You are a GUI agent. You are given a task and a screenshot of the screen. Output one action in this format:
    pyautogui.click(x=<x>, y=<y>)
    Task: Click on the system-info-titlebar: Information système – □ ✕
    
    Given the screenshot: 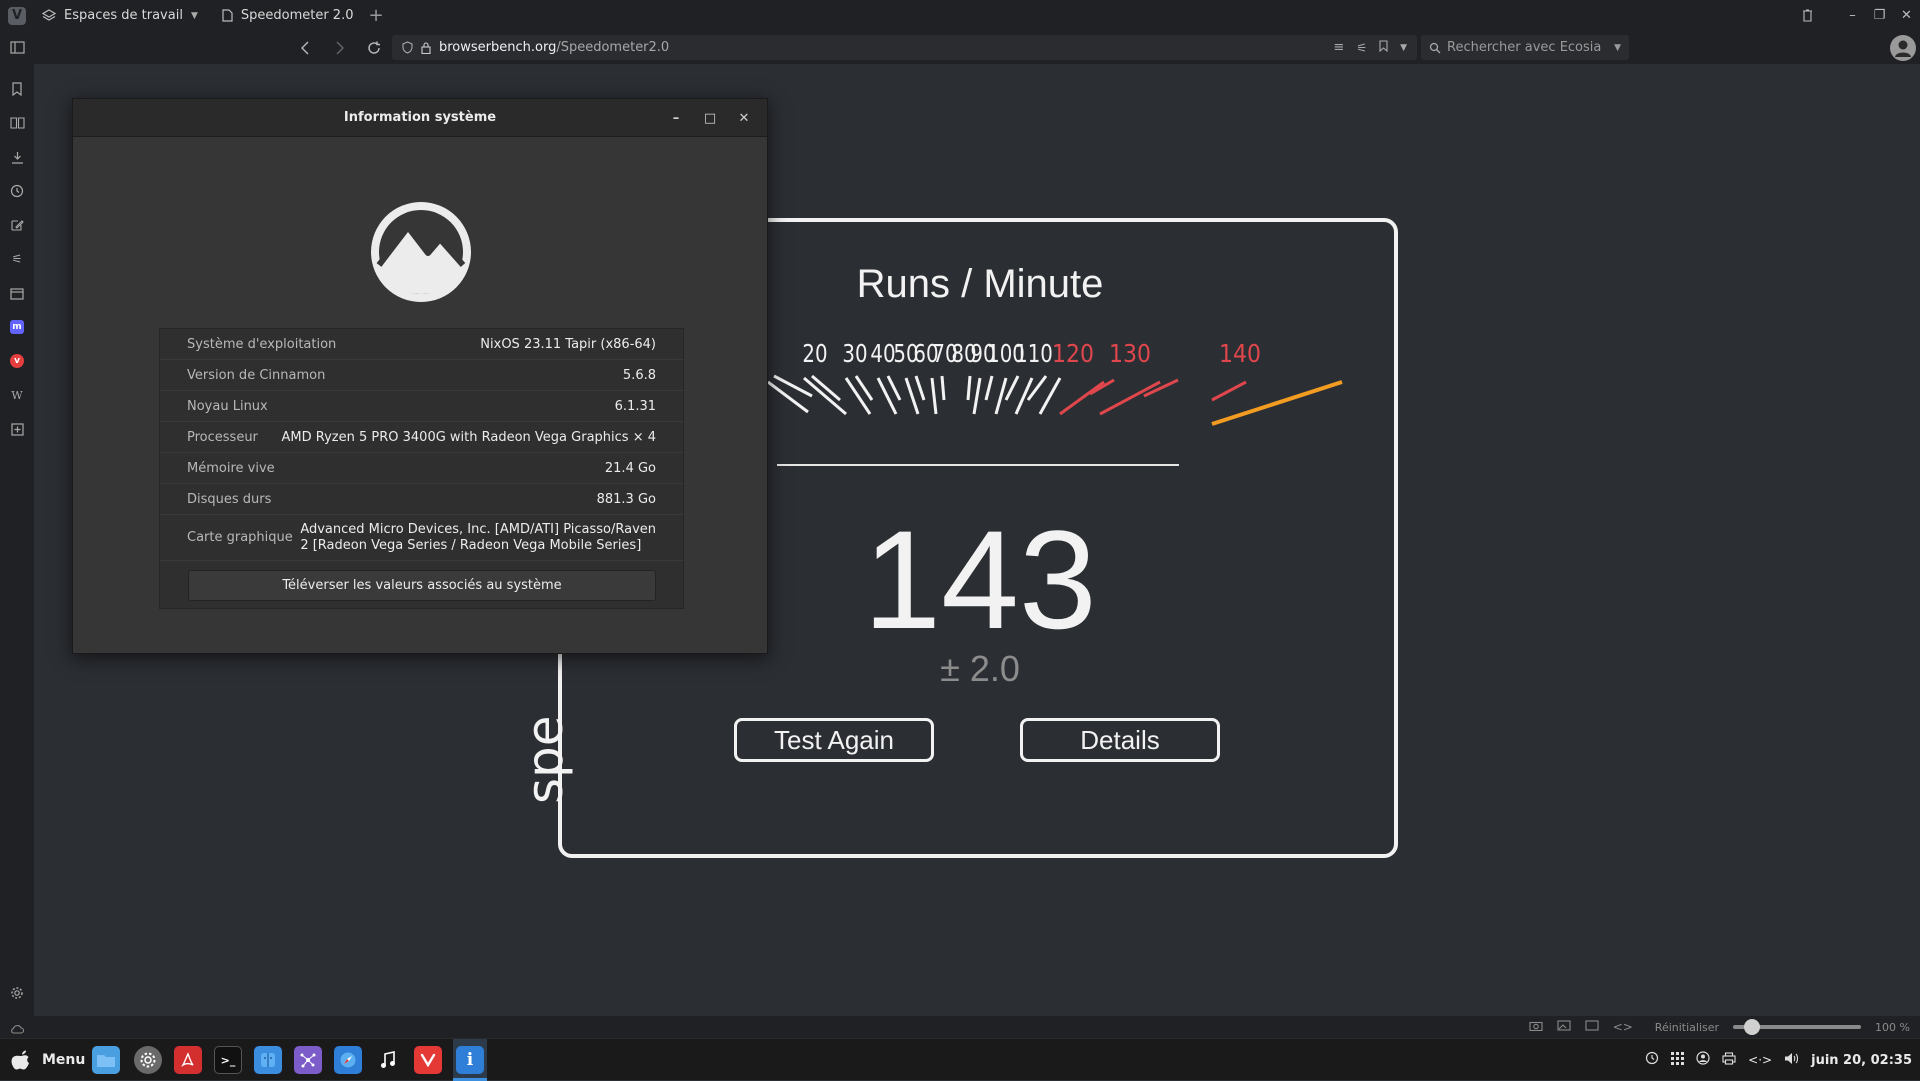 What is the action you would take?
    pyautogui.click(x=420, y=118)
    